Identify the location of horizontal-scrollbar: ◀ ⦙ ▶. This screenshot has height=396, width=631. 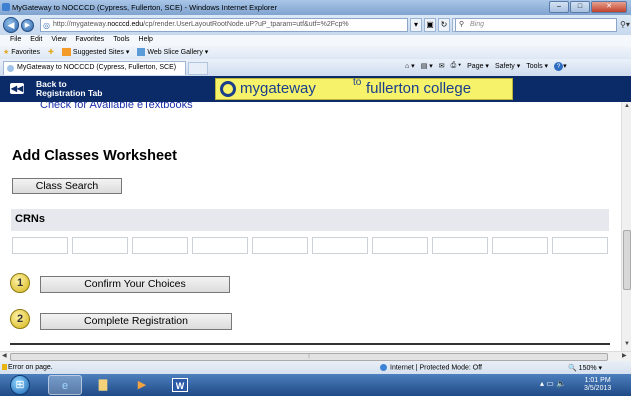
(315, 356).